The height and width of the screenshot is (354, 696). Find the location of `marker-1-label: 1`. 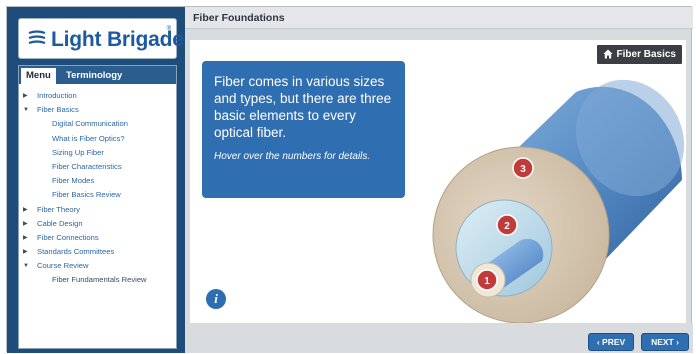

marker-1-label: 1 is located at coordinates (487, 281).